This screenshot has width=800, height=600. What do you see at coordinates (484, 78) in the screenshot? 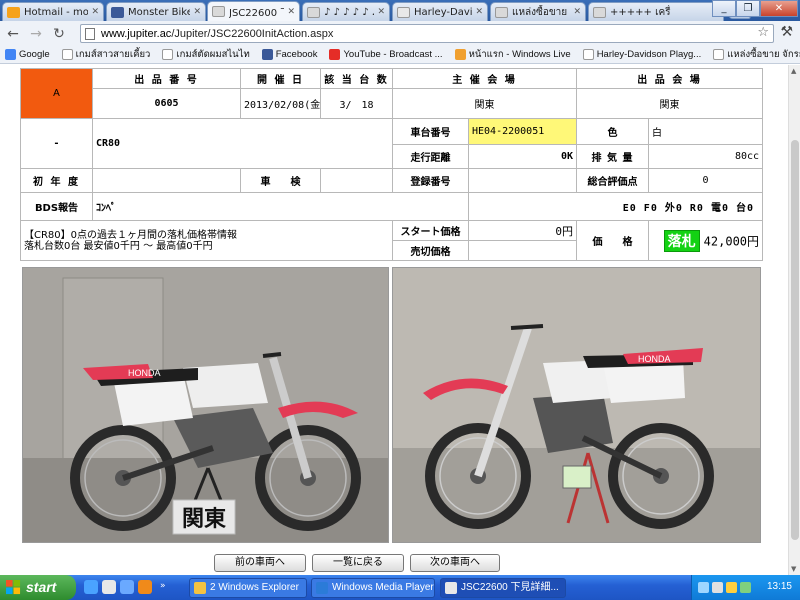
I see `host-venue-header: 主 催 会 場` at bounding box center [484, 78].